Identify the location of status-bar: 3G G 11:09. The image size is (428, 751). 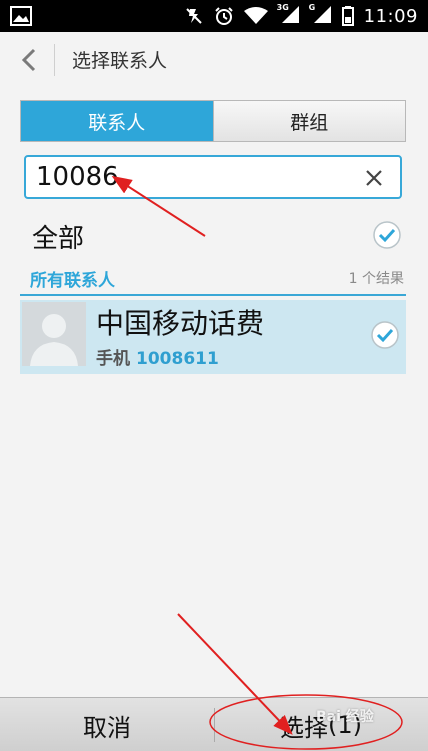
(214, 16).